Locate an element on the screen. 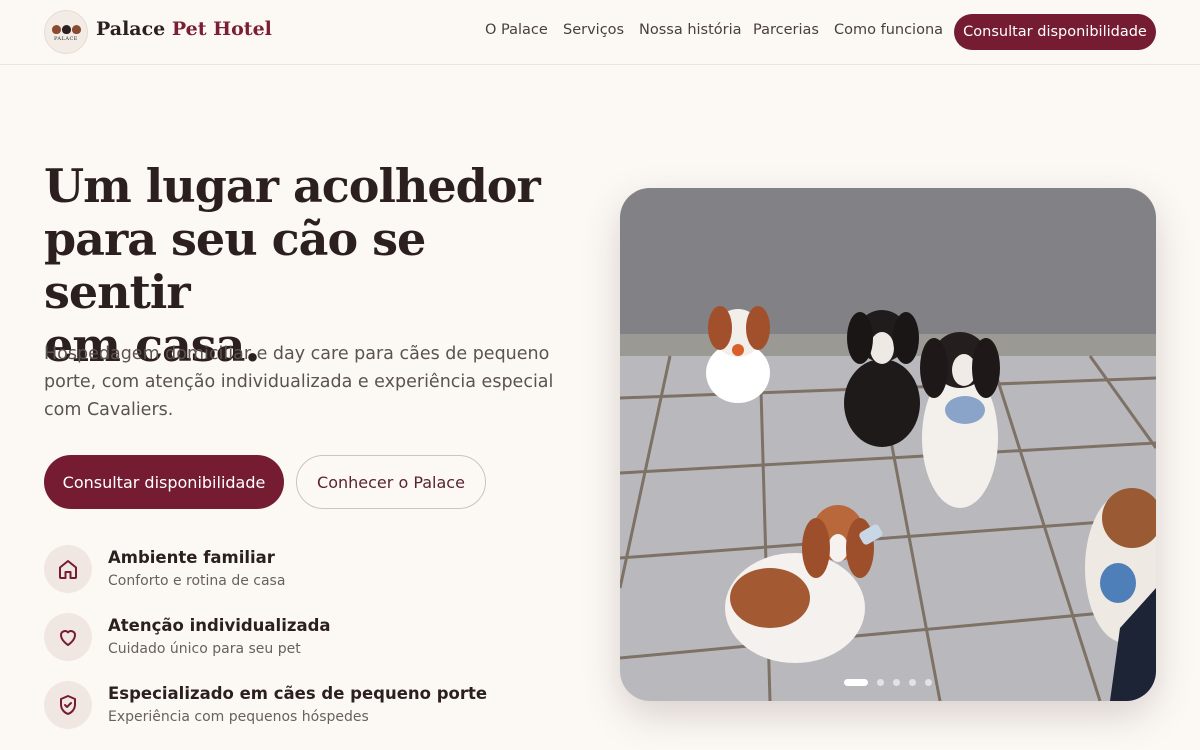 The image size is (1200, 750). brand-name: Palace Pet Hotel is located at coordinates (184, 29).